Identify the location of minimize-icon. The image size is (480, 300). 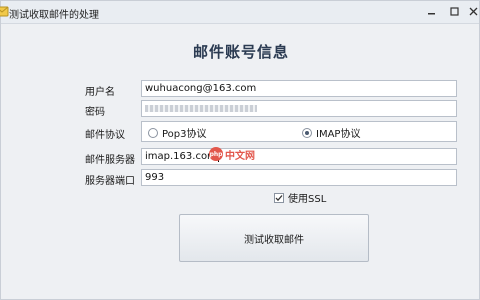
(431, 13).